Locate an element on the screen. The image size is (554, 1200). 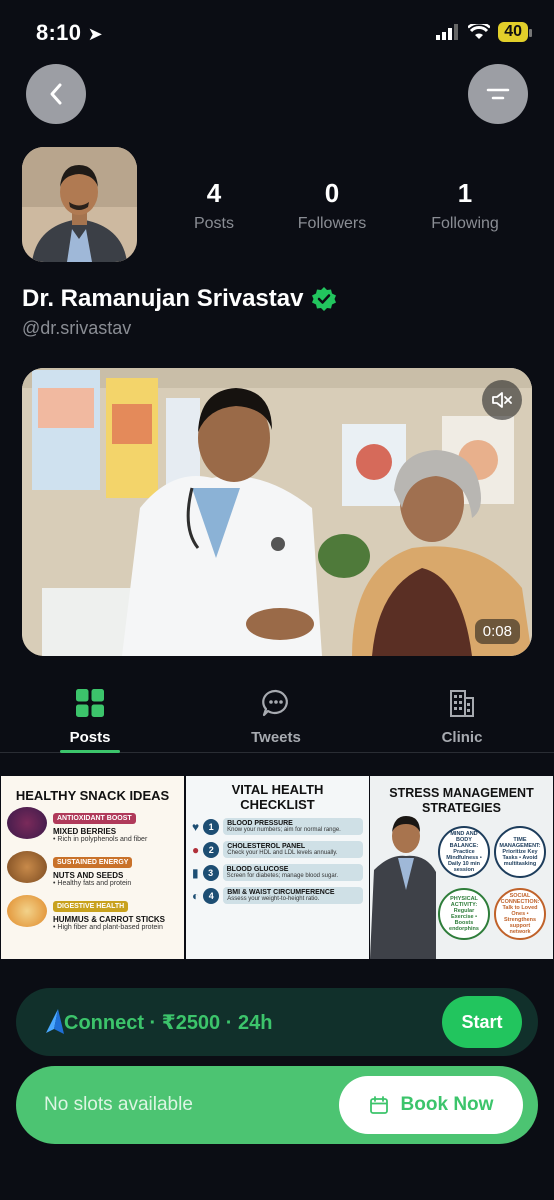
nuts-image is located at coordinates (27, 867).